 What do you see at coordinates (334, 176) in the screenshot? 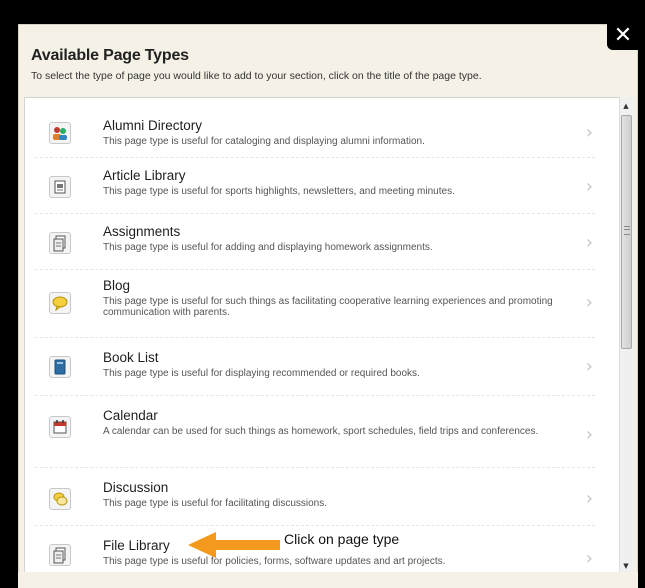
I see `page-type-name: Article Library` at bounding box center [334, 176].